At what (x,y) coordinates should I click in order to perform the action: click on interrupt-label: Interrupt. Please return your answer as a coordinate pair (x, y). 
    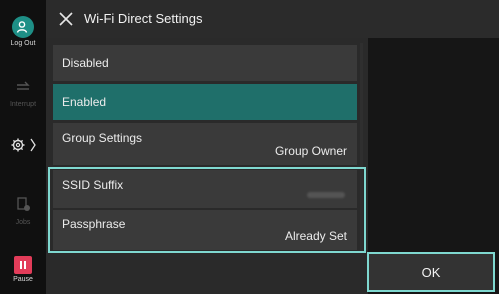
    Looking at the image, I should click on (23, 104).